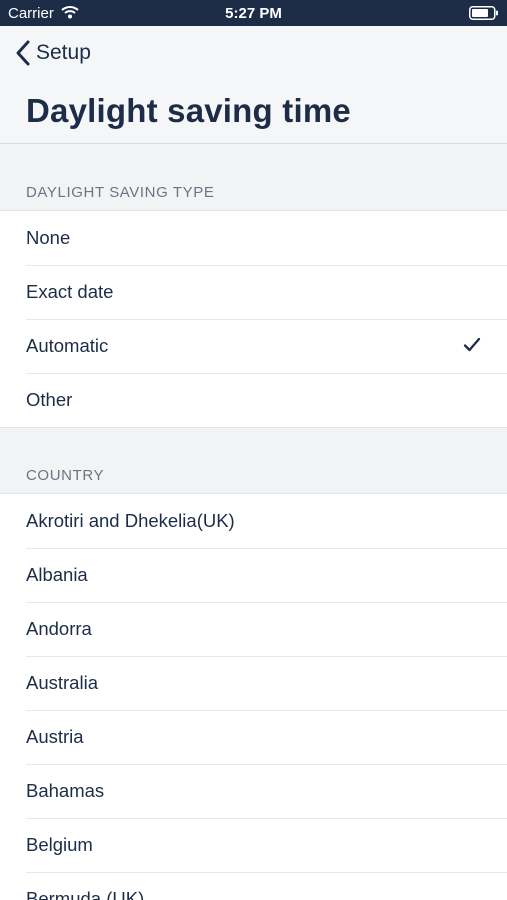  I want to click on chevron-left-icon, so click(23, 53).